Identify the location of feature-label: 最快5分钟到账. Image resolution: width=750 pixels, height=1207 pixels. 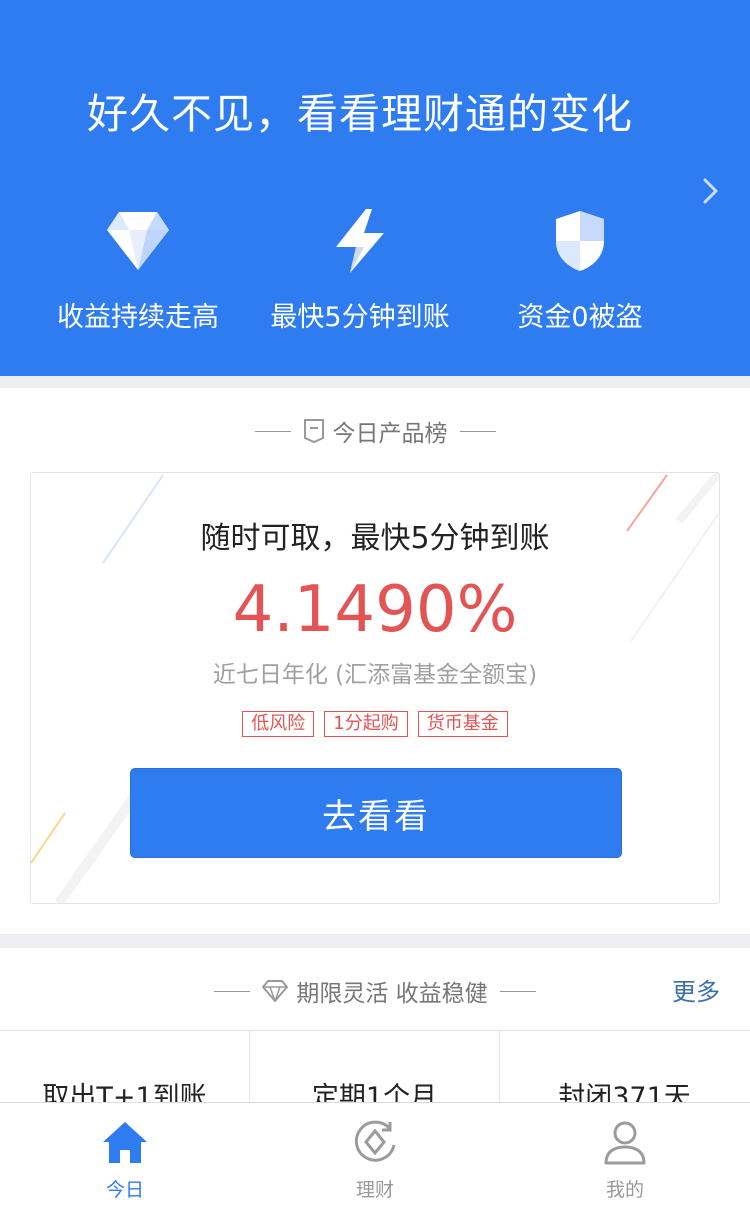
(360, 317).